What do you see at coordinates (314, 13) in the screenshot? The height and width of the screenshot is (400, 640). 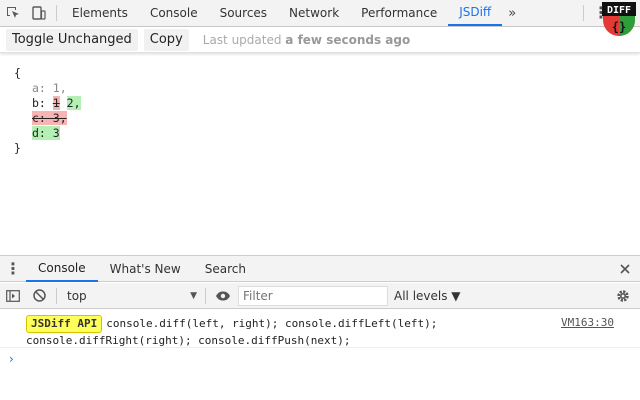 I see `tab-network: Network` at bounding box center [314, 13].